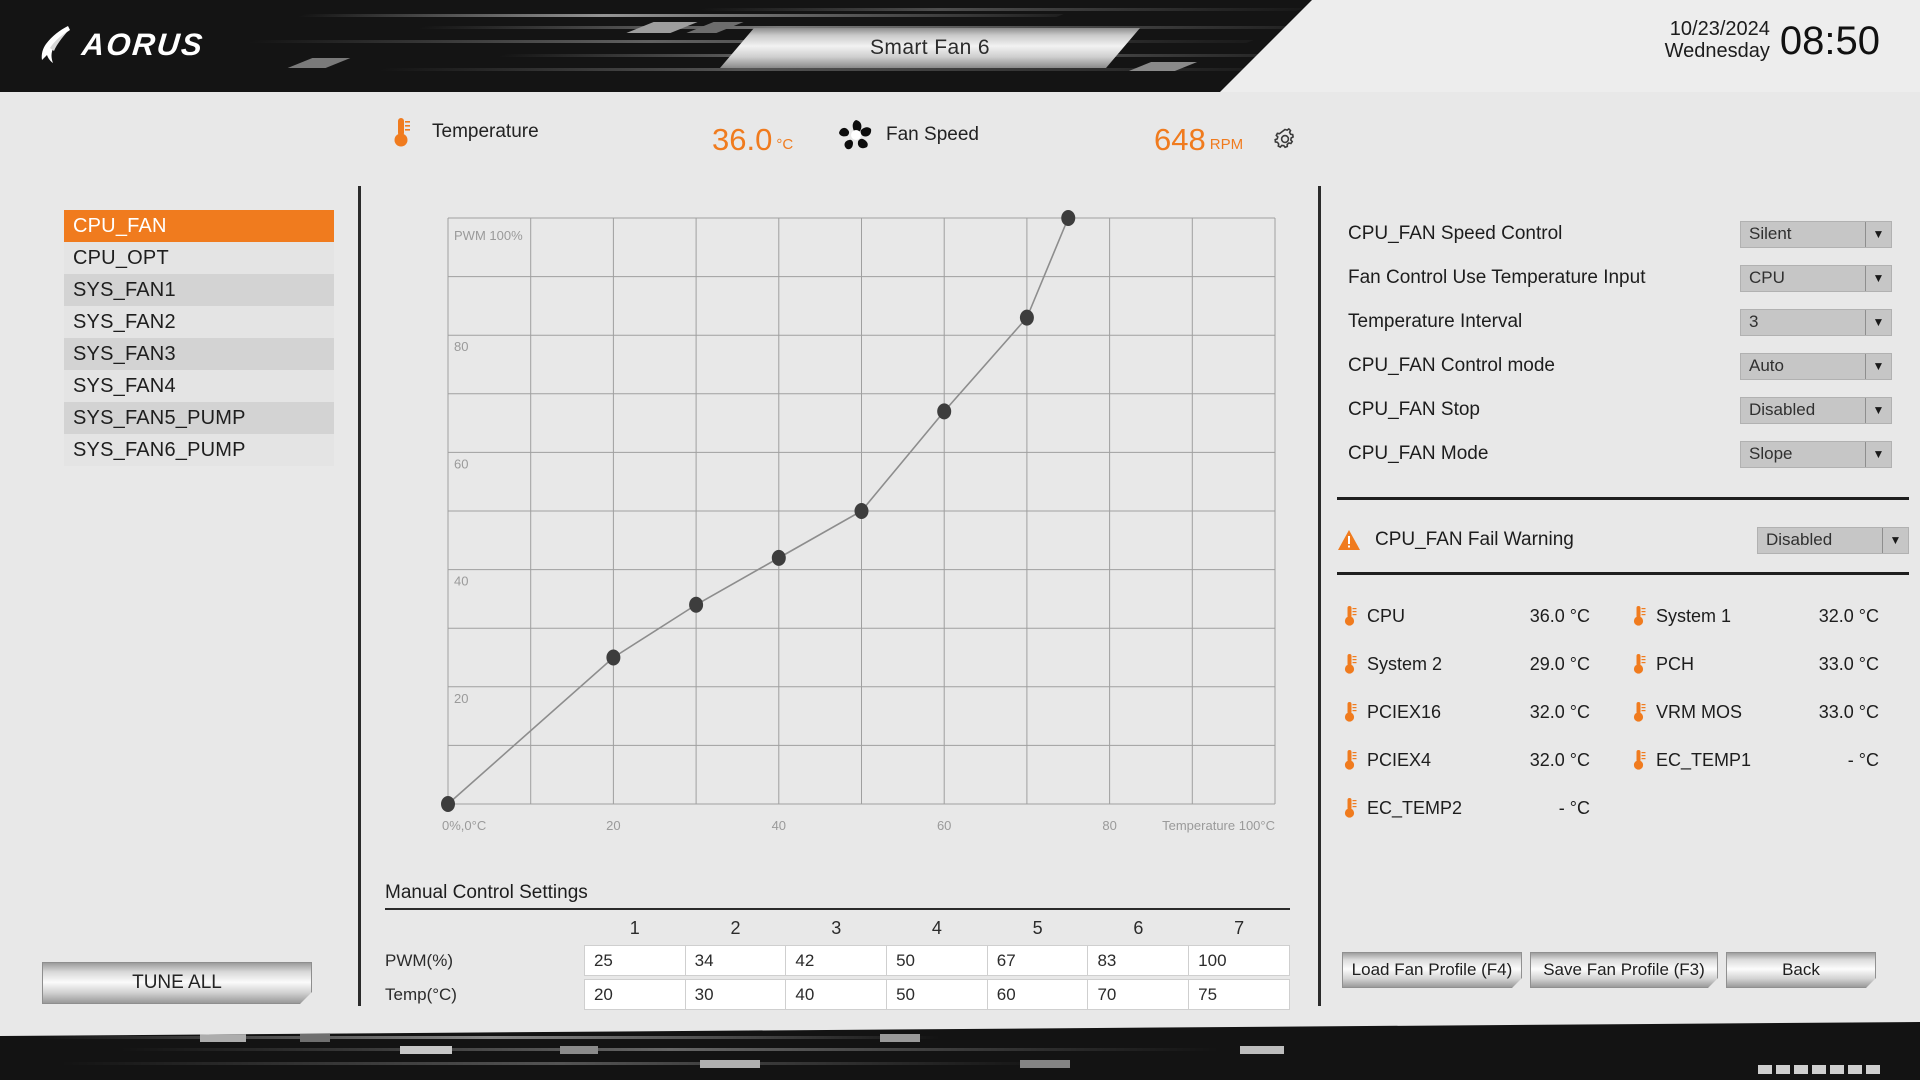 This screenshot has width=1920, height=1080. What do you see at coordinates (199, 450) in the screenshot?
I see `fan-list-item-sys-fan6-pump: SYS_FAN6_PUMP` at bounding box center [199, 450].